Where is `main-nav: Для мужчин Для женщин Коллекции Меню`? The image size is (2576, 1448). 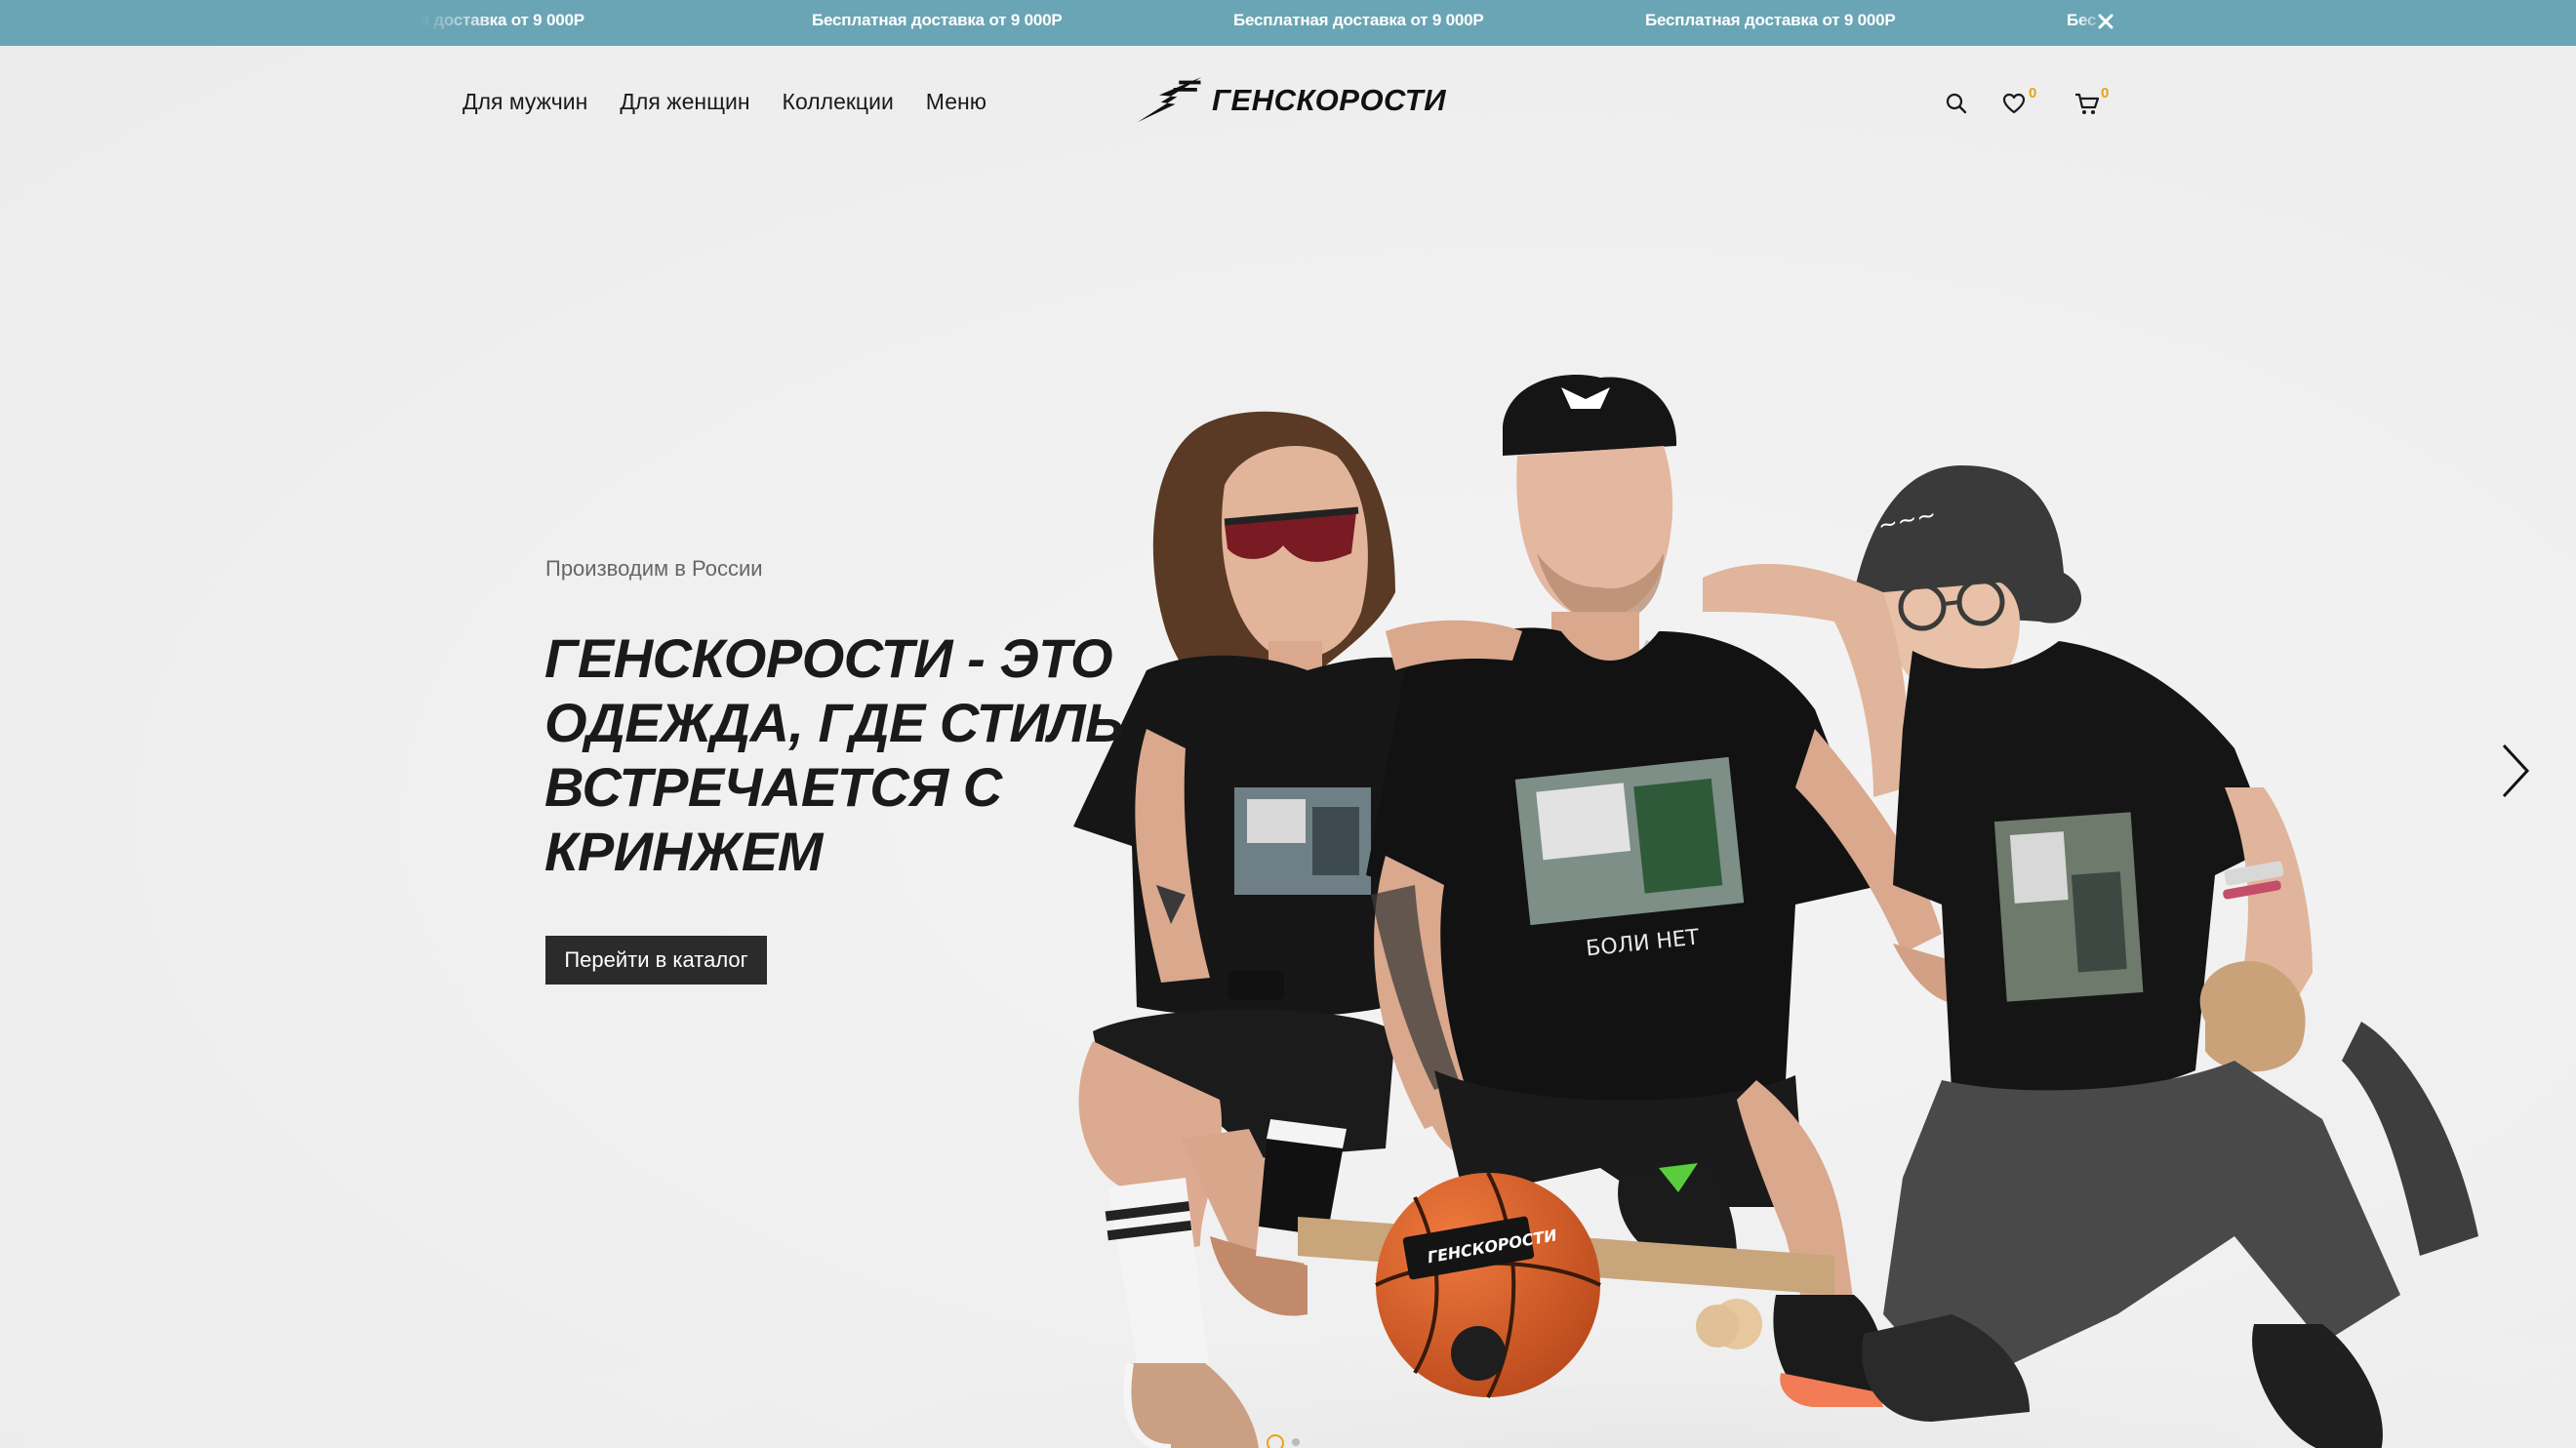
main-nav: Для мужчин Для женщин Коллекции Меню is located at coordinates (724, 102).